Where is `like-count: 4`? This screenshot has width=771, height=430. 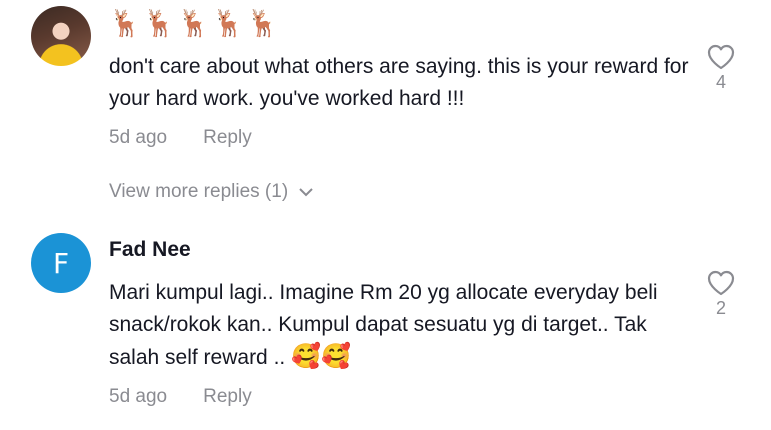
like-count: 4 is located at coordinates (720, 82).